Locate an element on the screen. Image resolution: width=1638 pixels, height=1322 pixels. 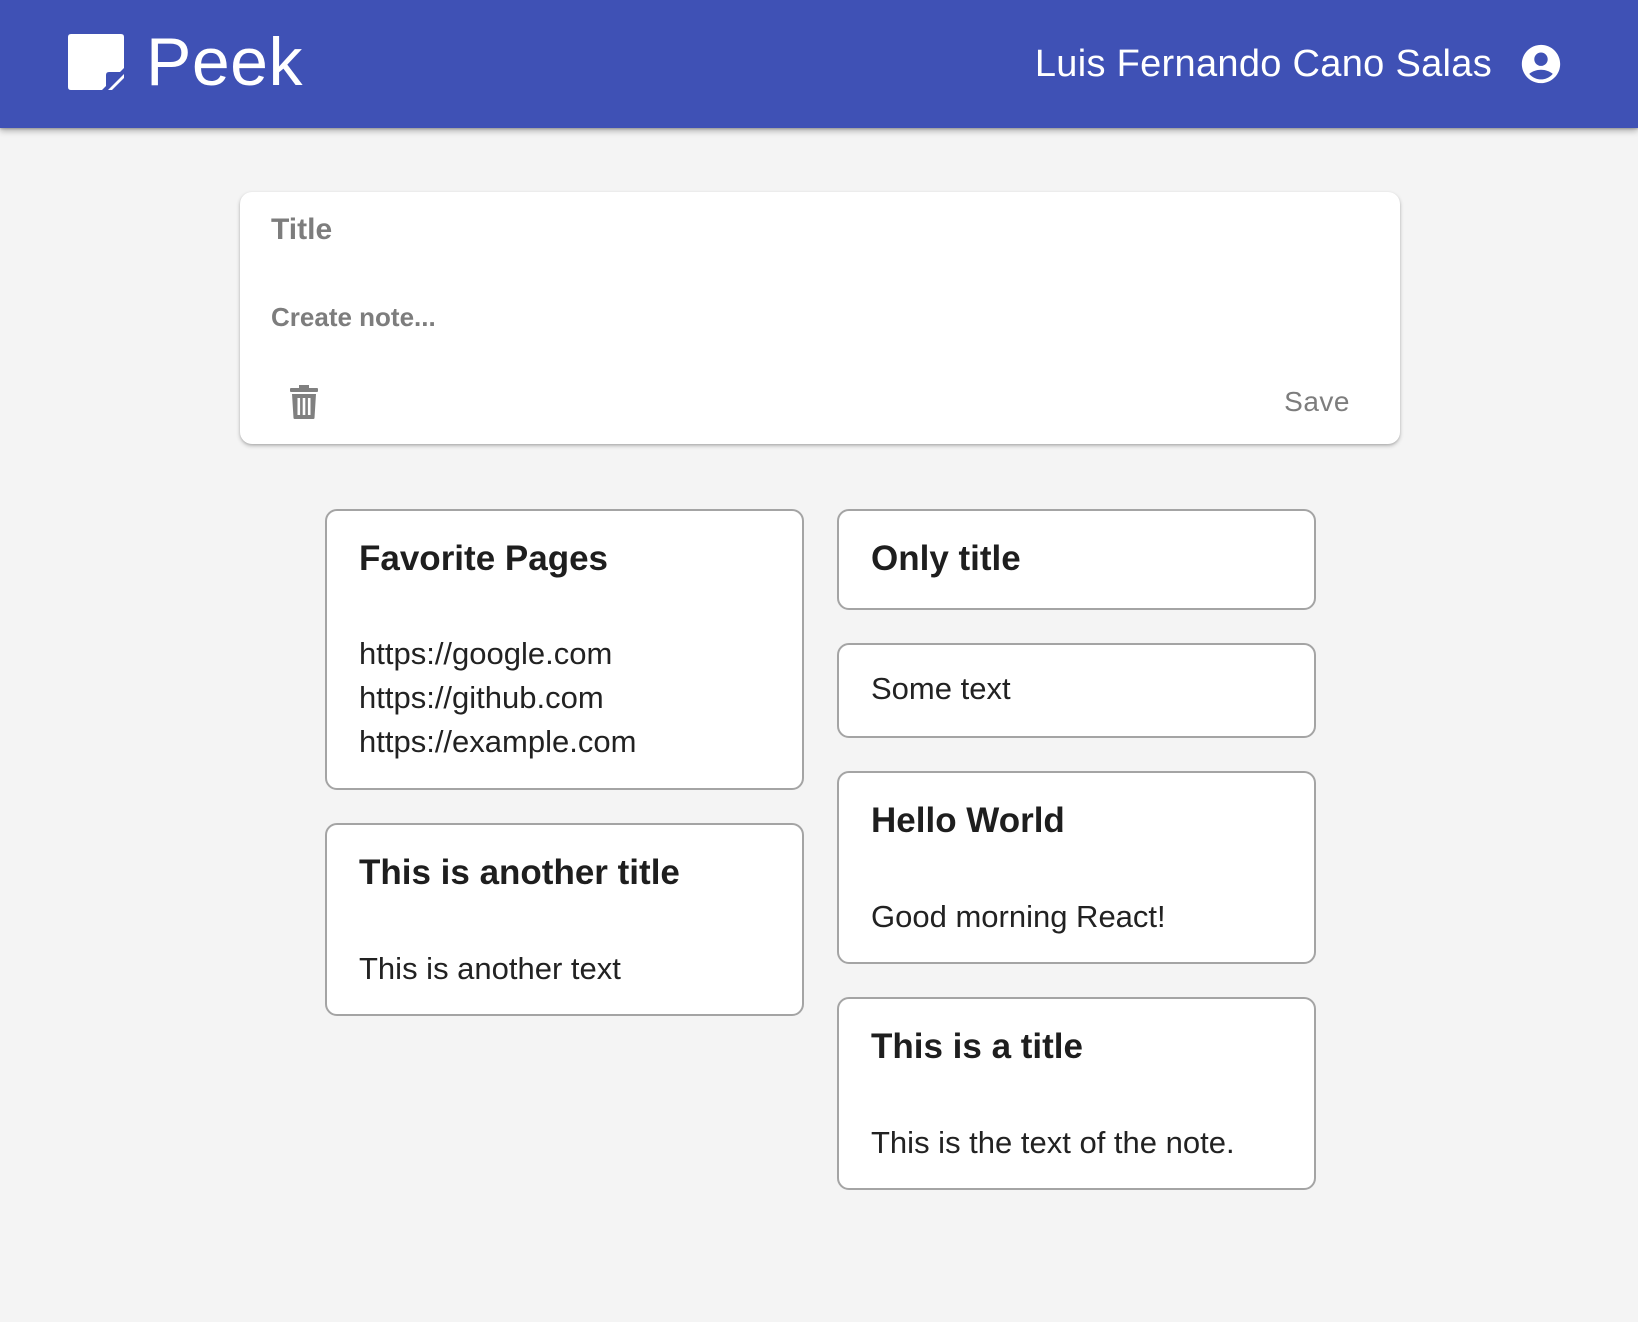
note-title-input is located at coordinates (811, 230).